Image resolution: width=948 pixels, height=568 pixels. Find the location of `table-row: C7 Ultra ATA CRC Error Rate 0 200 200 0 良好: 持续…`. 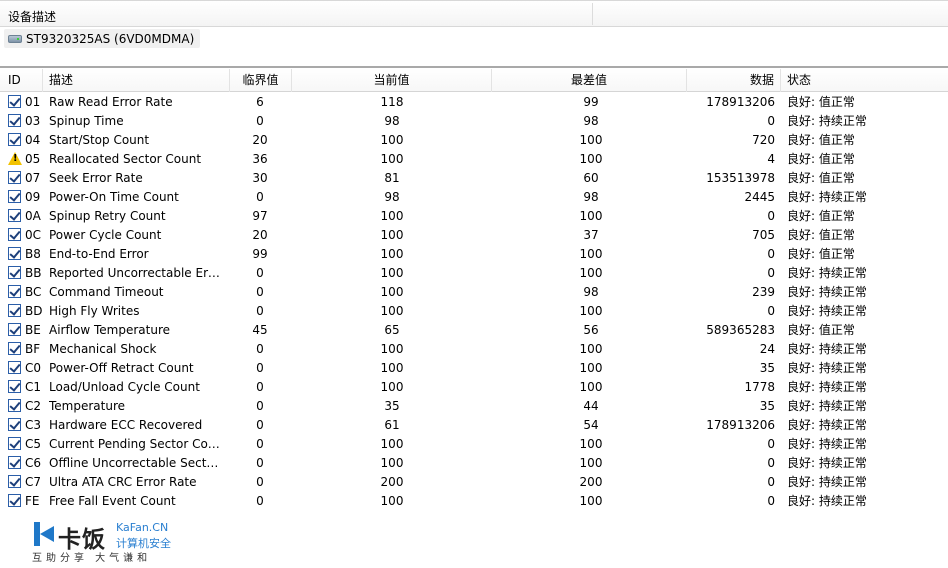

table-row: C7 Ultra ATA CRC Error Rate 0 200 200 0 良好: 持续… is located at coordinates (474, 482).